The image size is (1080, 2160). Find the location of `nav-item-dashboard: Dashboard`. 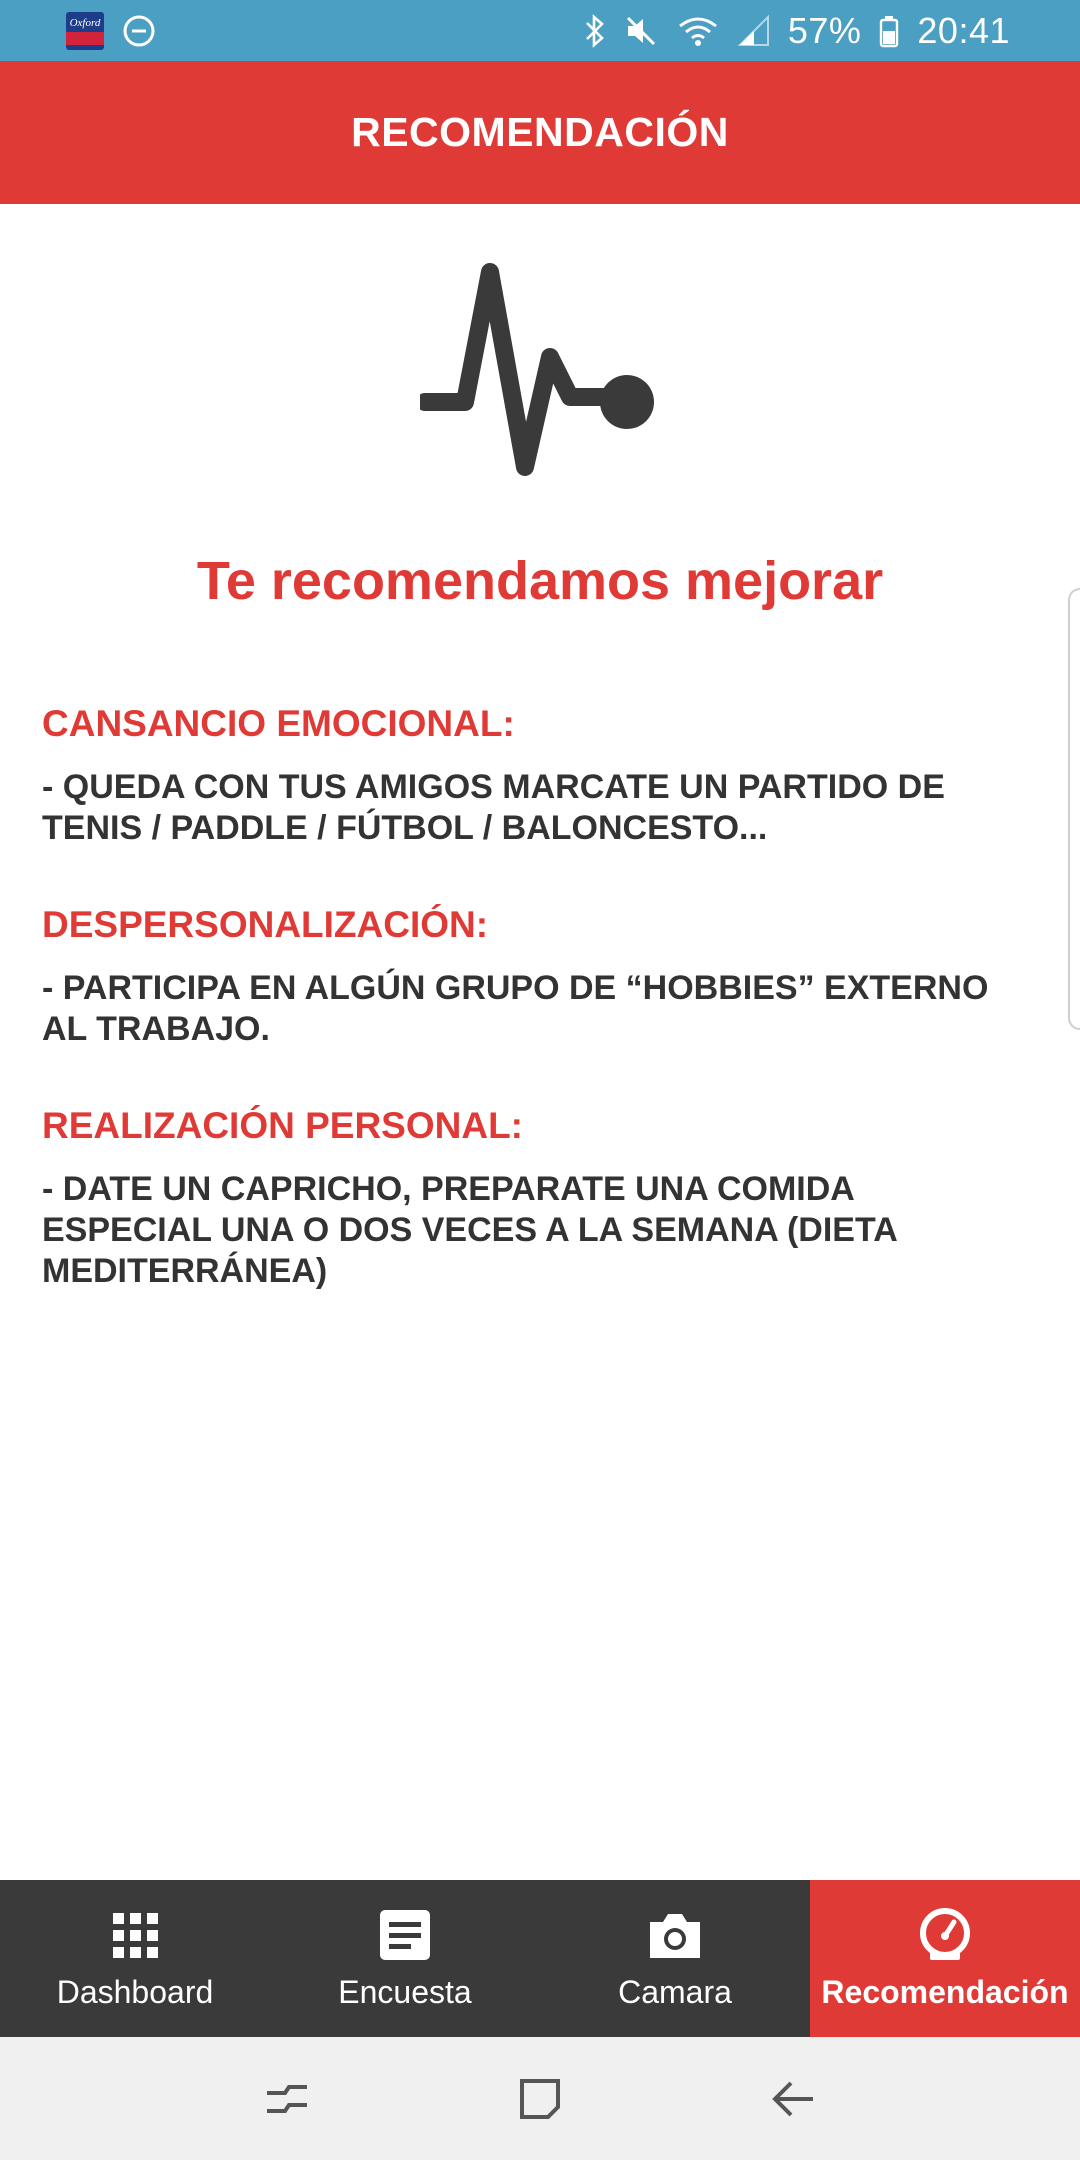

nav-item-dashboard: Dashboard is located at coordinates (135, 1958).